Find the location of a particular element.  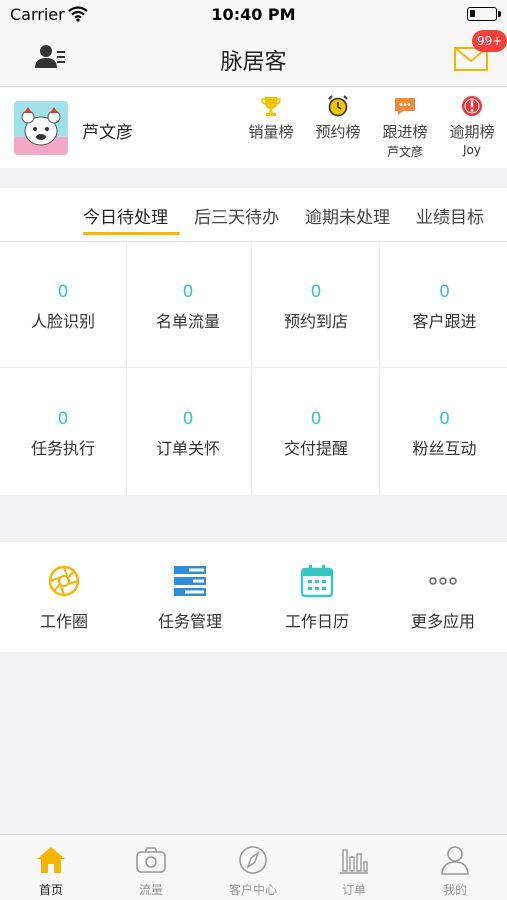

task-label: 交付提醒 is located at coordinates (315, 448).